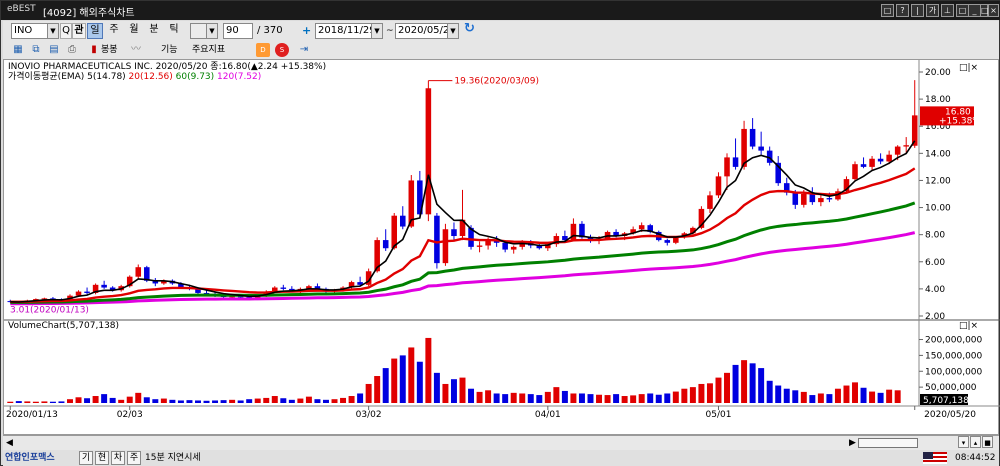  Describe the element at coordinates (852, 443) in the screenshot. I see `scroll-right-icon: ▶` at that location.